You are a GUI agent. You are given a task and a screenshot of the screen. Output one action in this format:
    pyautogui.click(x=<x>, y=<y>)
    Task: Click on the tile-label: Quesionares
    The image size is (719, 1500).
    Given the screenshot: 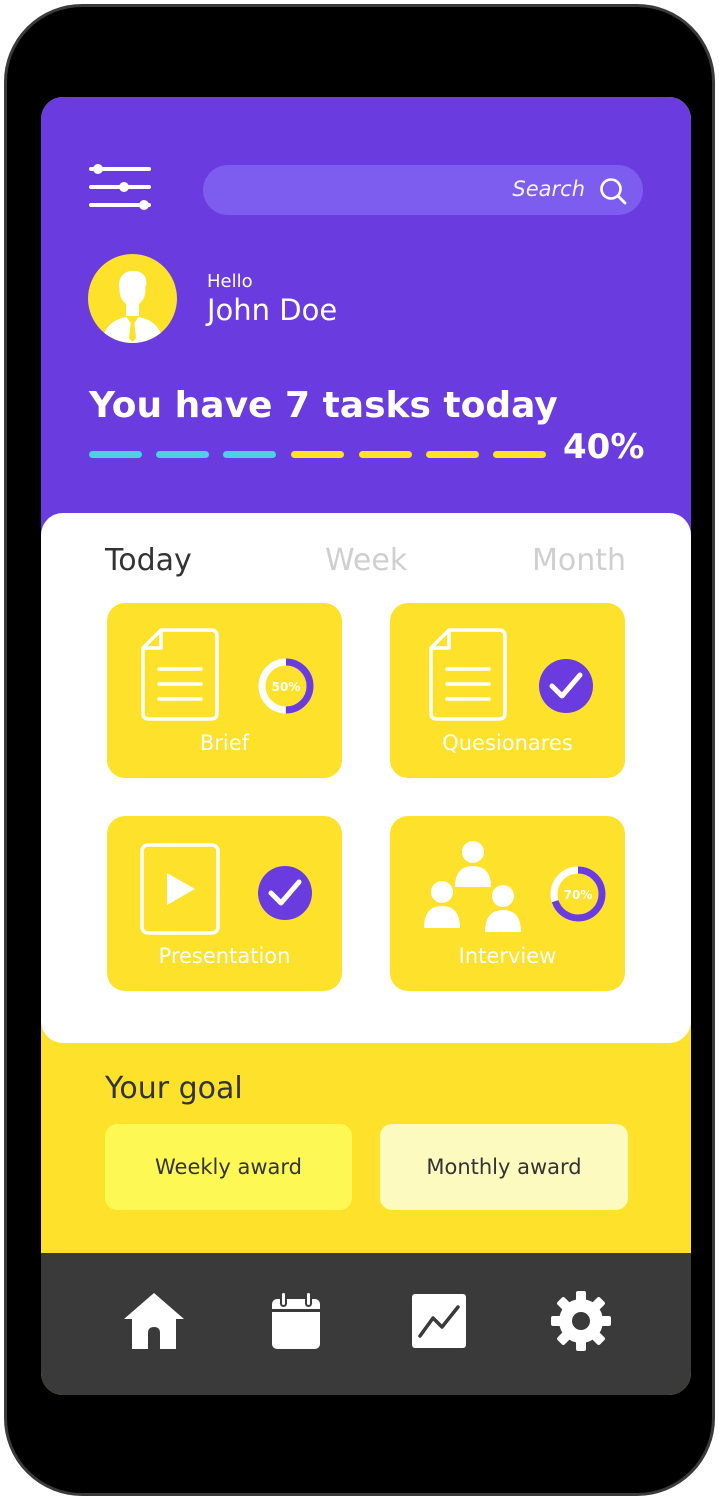 What is the action you would take?
    pyautogui.click(x=507, y=743)
    